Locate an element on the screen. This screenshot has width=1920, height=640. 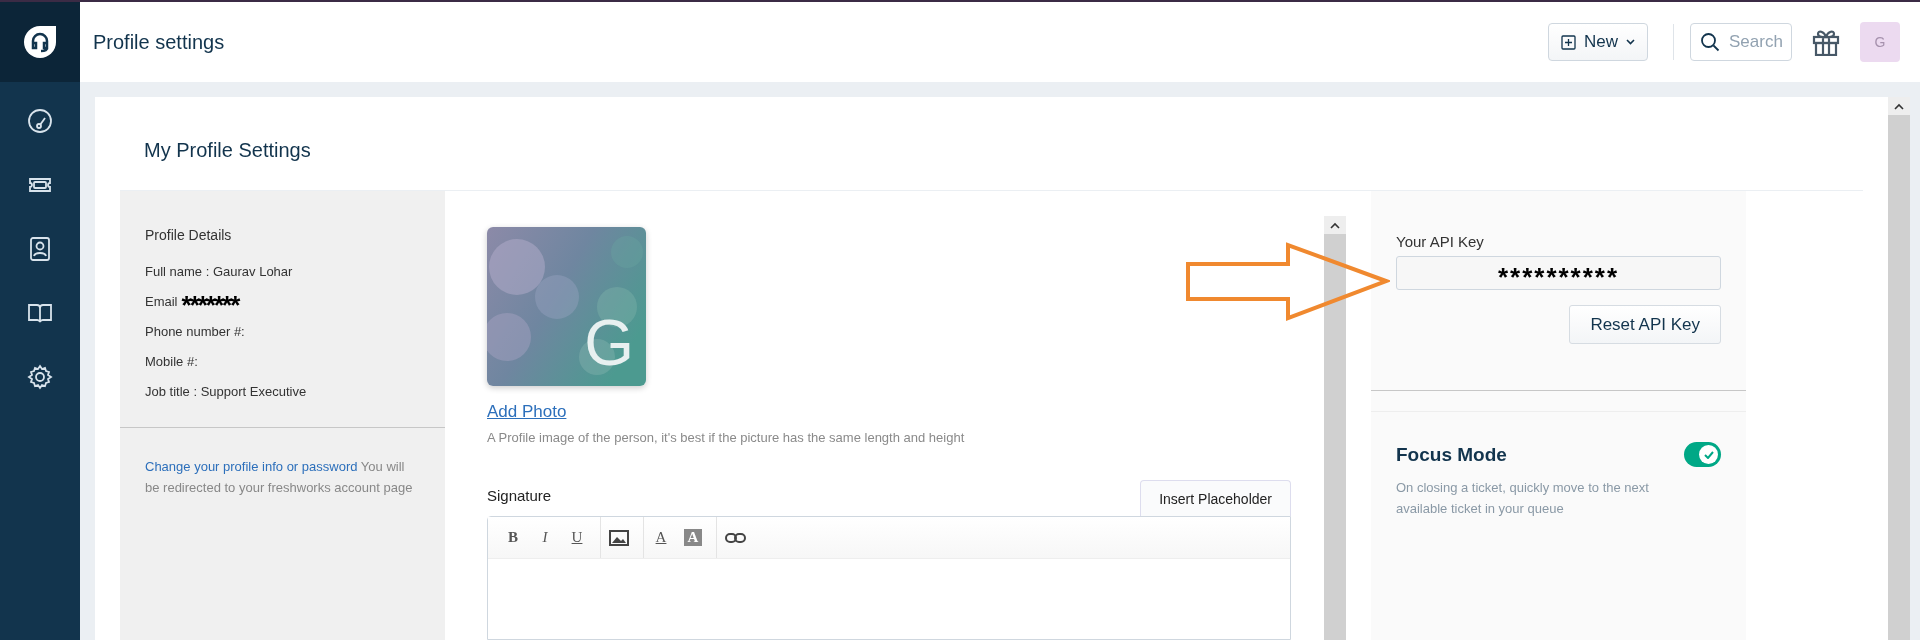
focus-mode-title: Focus Mode is located at coordinates (1451, 454).